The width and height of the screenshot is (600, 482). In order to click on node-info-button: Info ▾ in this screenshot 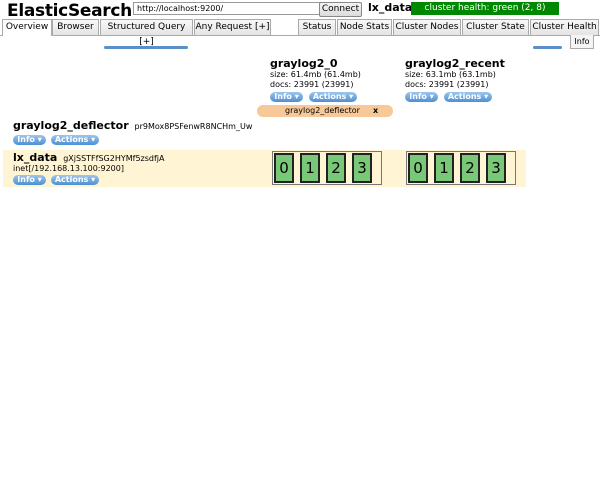, I will do `click(29, 180)`.